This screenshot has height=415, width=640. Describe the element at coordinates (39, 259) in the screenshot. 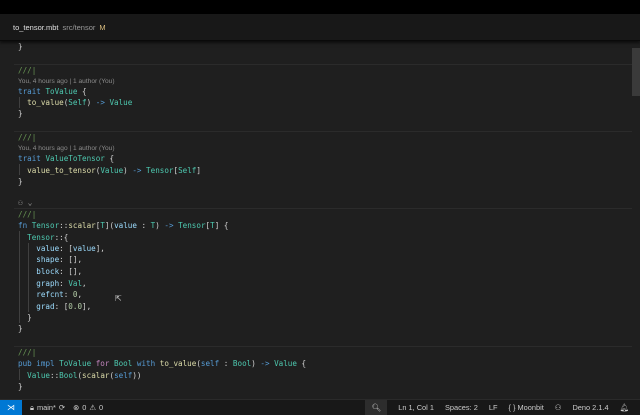

I see `code-token: shape` at that location.